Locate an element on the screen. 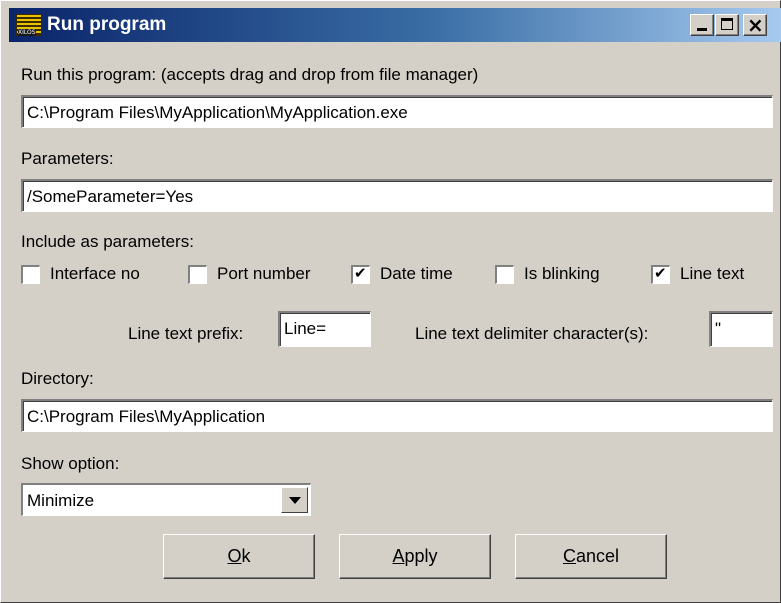 The image size is (781, 603). checkbox-interface-no: Interface no is located at coordinates (80, 274).